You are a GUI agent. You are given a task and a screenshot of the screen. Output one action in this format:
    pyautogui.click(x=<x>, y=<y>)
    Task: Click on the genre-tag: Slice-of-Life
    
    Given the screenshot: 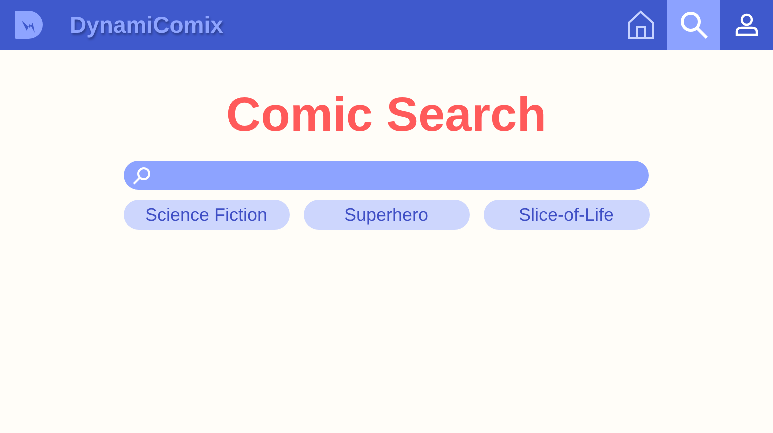 What is the action you would take?
    pyautogui.click(x=567, y=215)
    